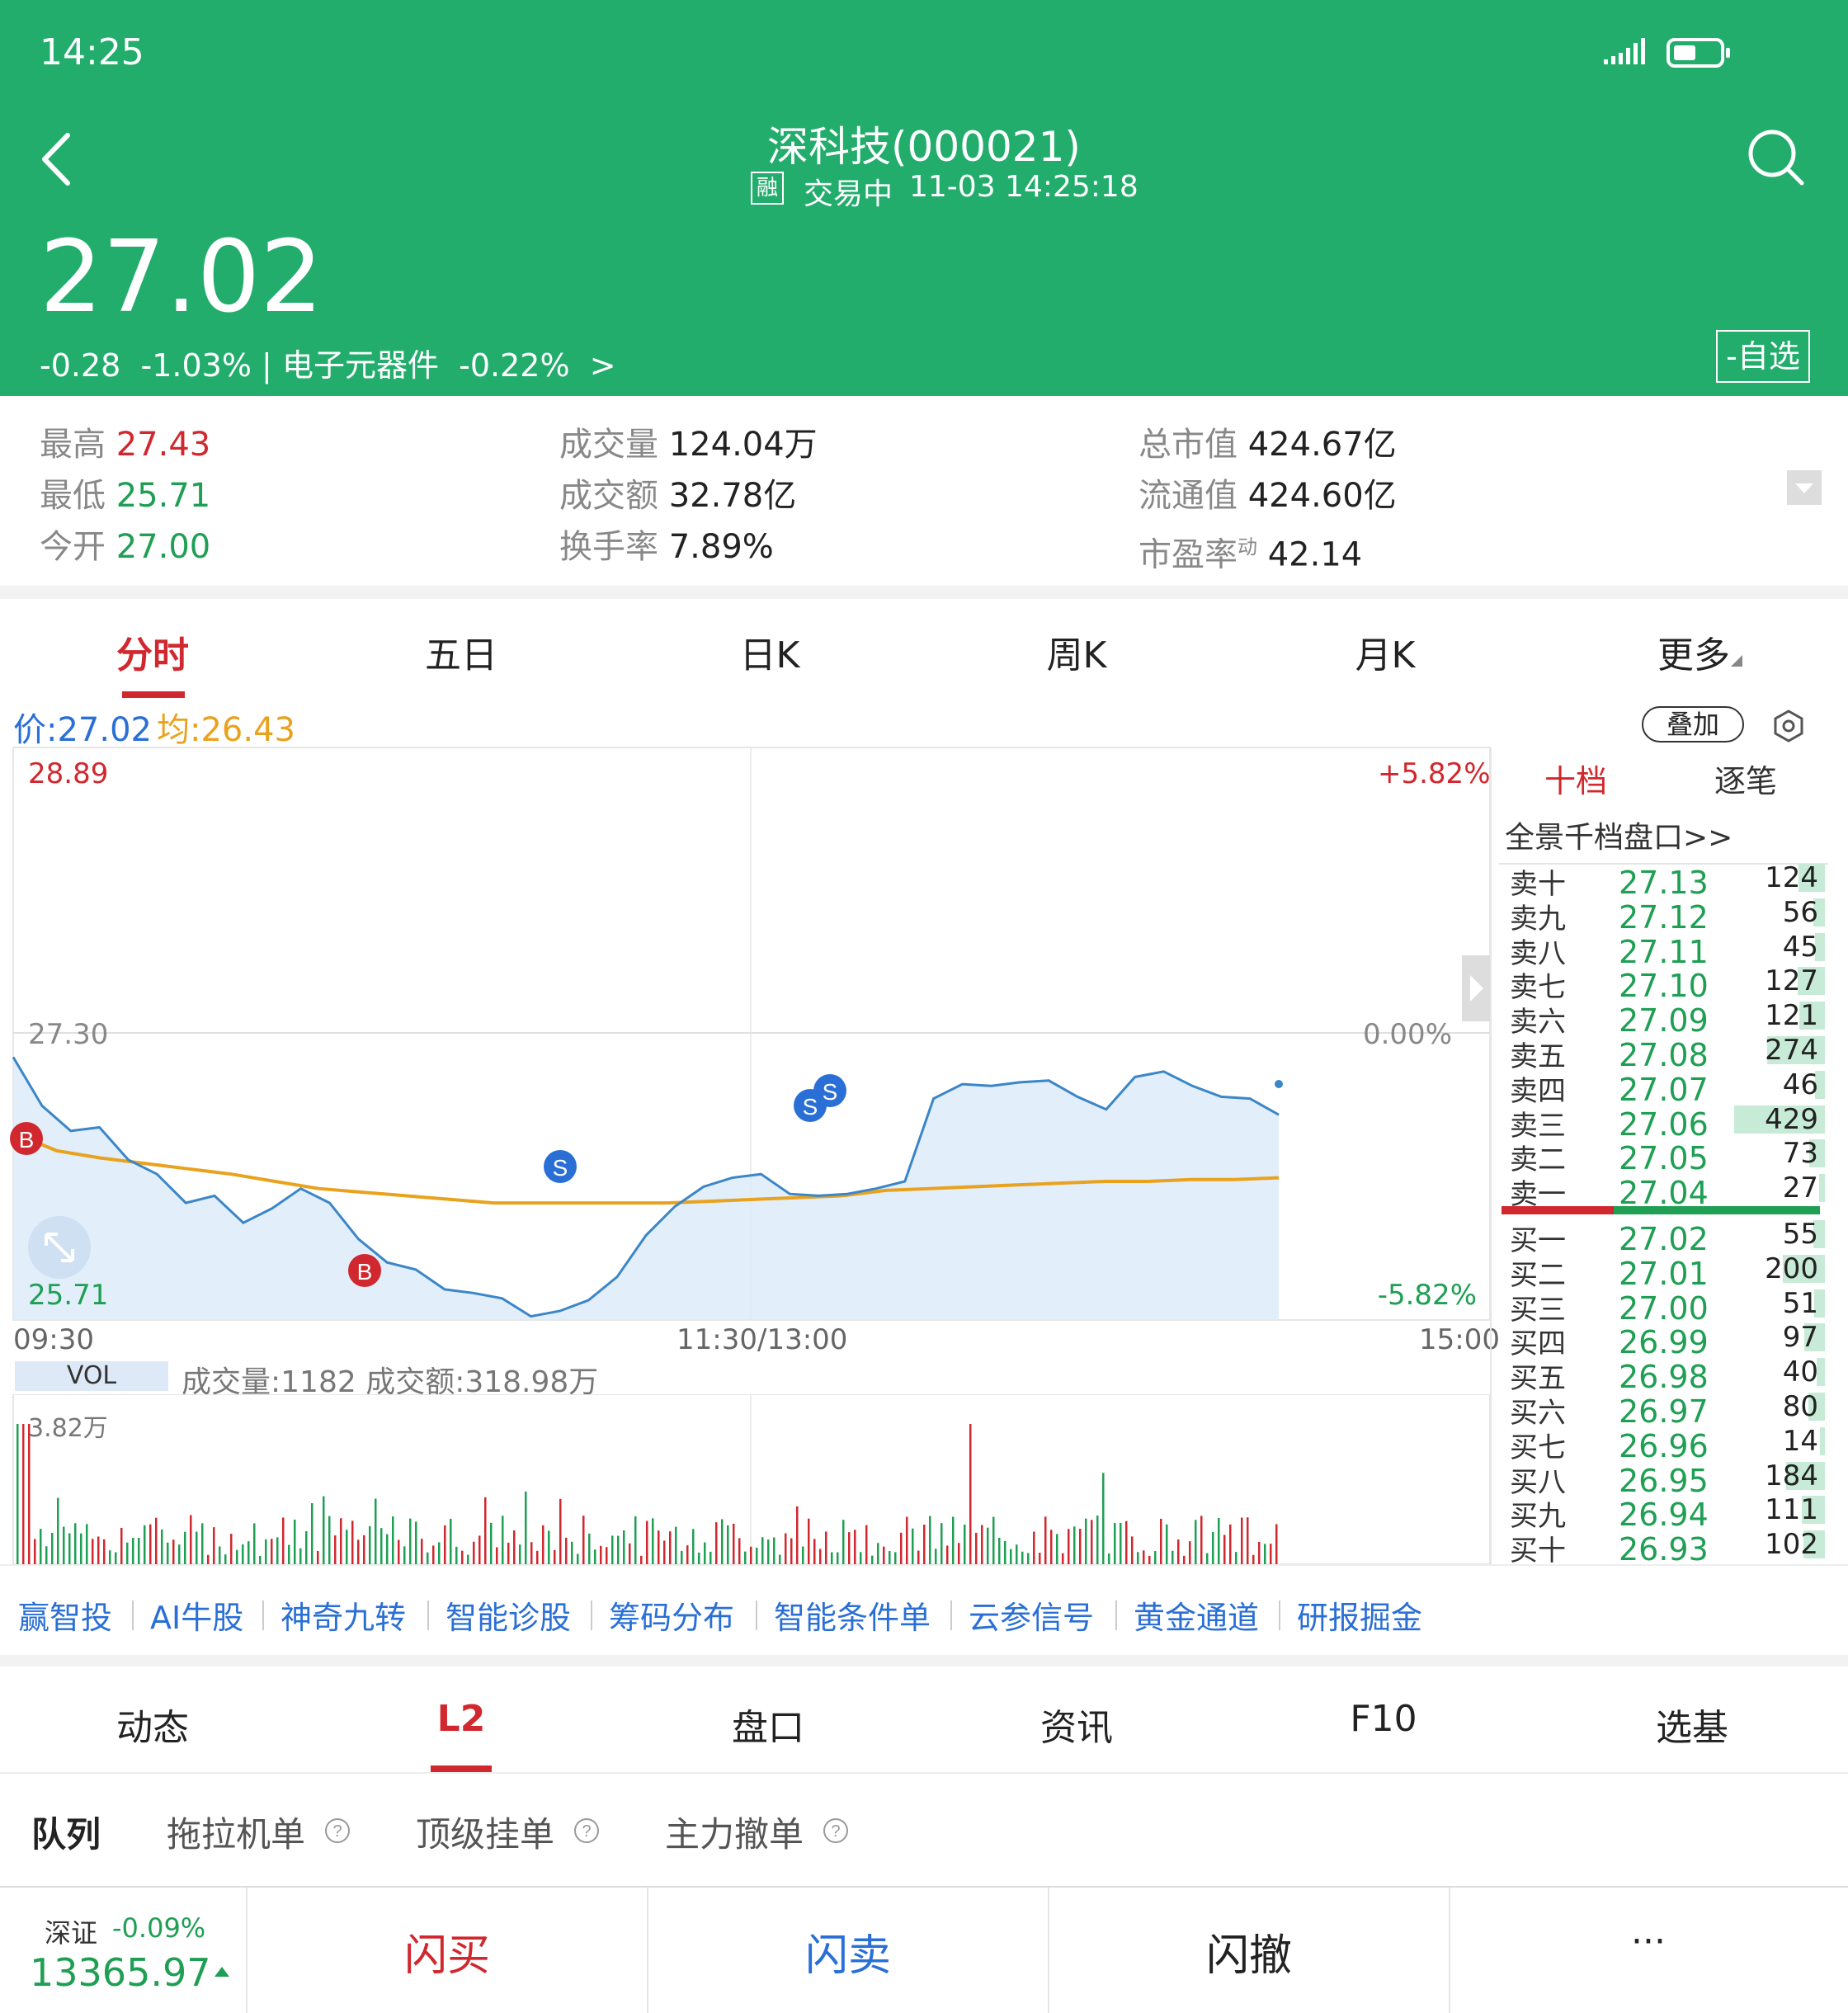  What do you see at coordinates (1667, 881) in the screenshot?
I see `ask-row: 卖十 27.13 124` at bounding box center [1667, 881].